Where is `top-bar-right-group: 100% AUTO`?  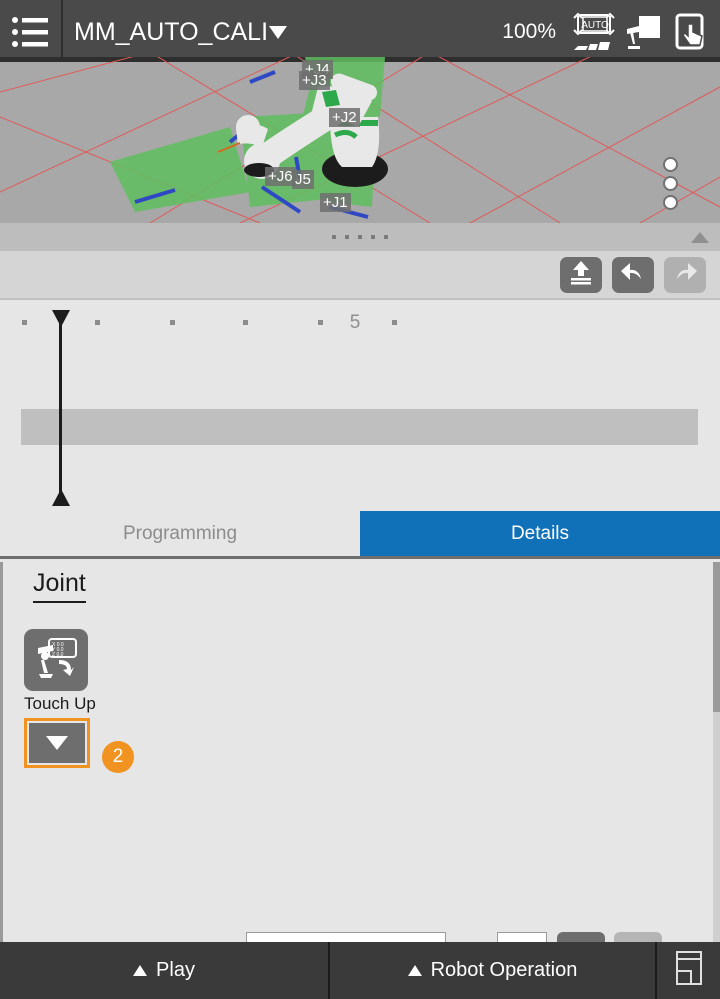 top-bar-right-group: 100% AUTO is located at coordinates (611, 32).